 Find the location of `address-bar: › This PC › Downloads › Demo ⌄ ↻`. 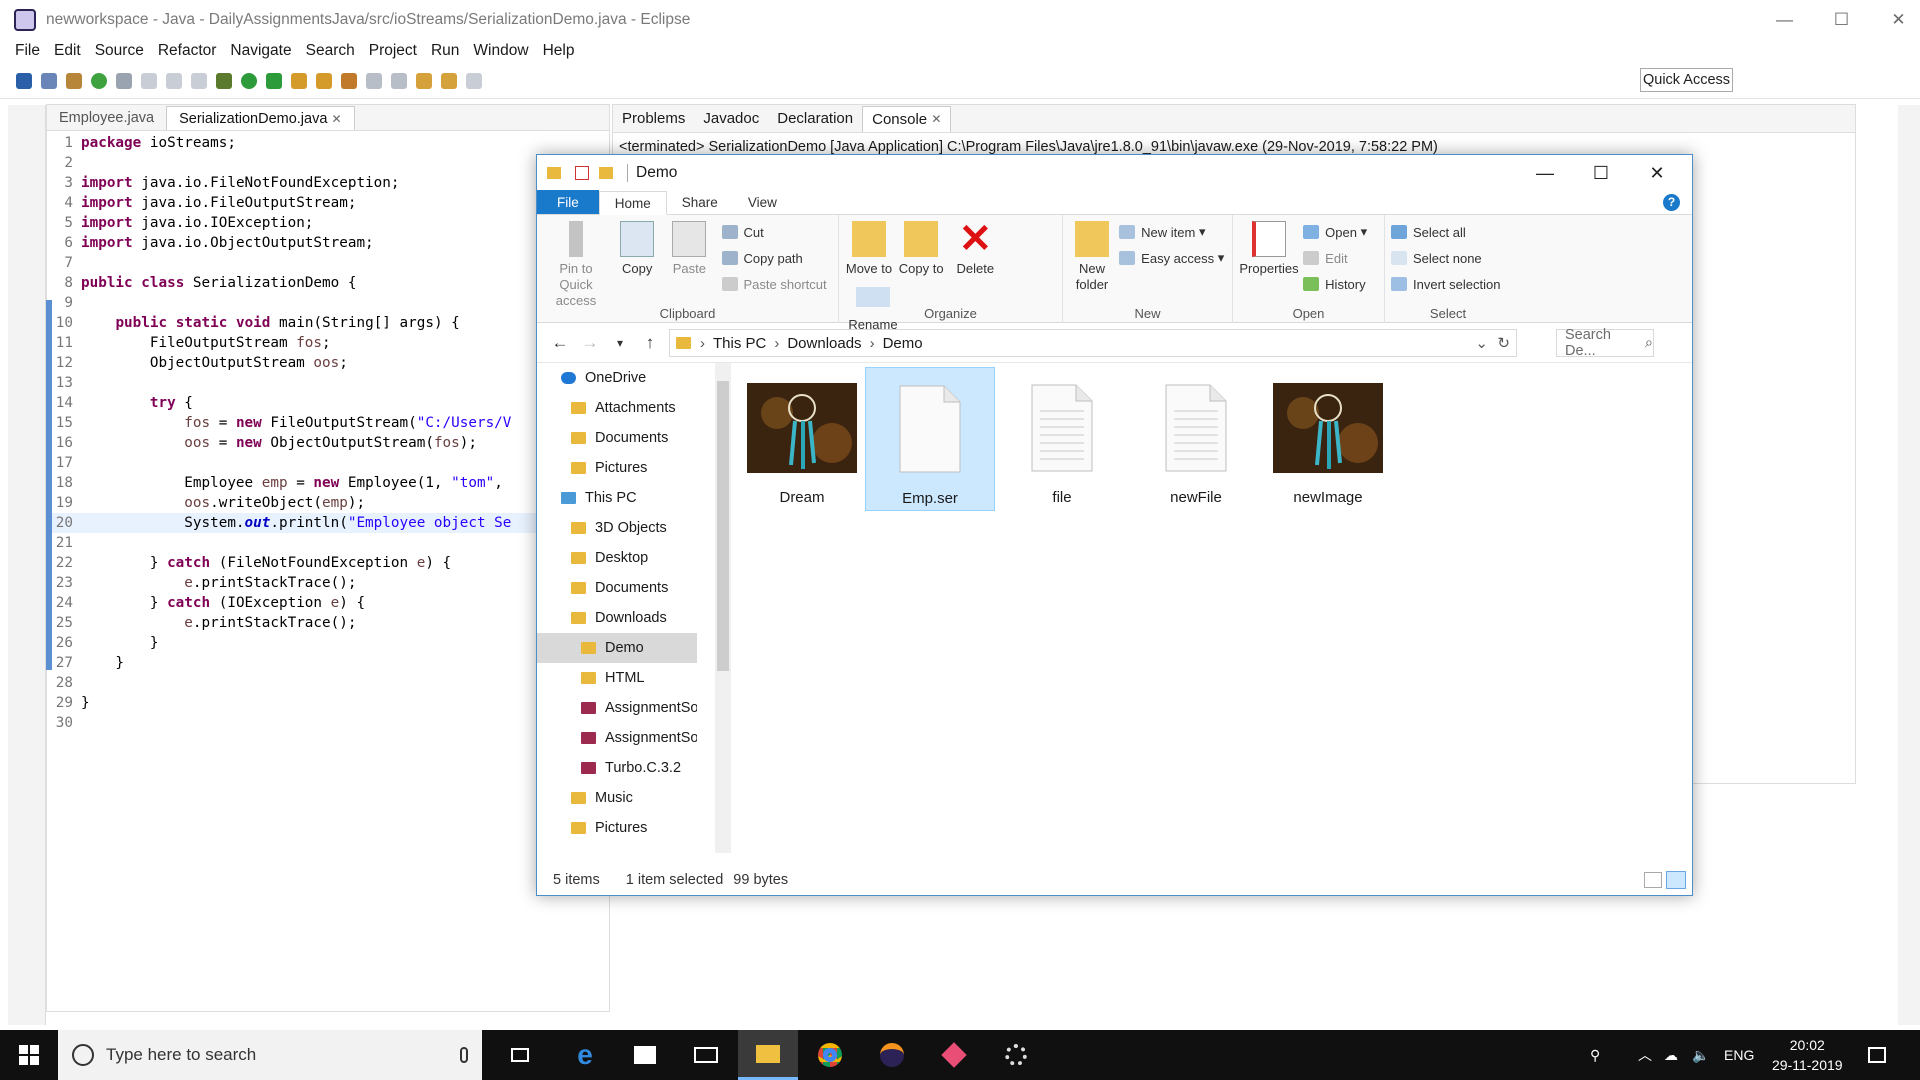

address-bar: › This PC › Downloads › Demo ⌄ ↻ is located at coordinates (1093, 343).